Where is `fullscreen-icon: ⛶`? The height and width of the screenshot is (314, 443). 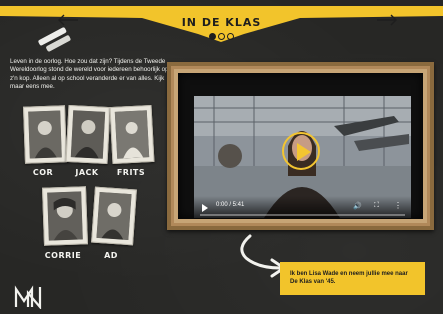 fullscreen-icon: ⛶ is located at coordinates (376, 206).